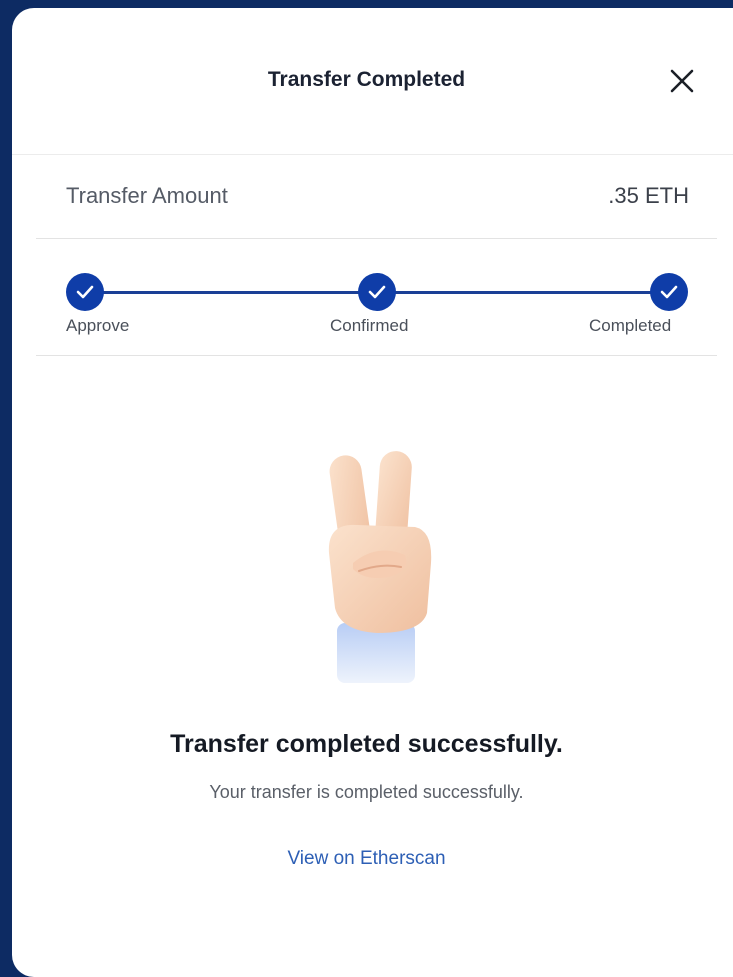  I want to click on close-icon, so click(682, 81).